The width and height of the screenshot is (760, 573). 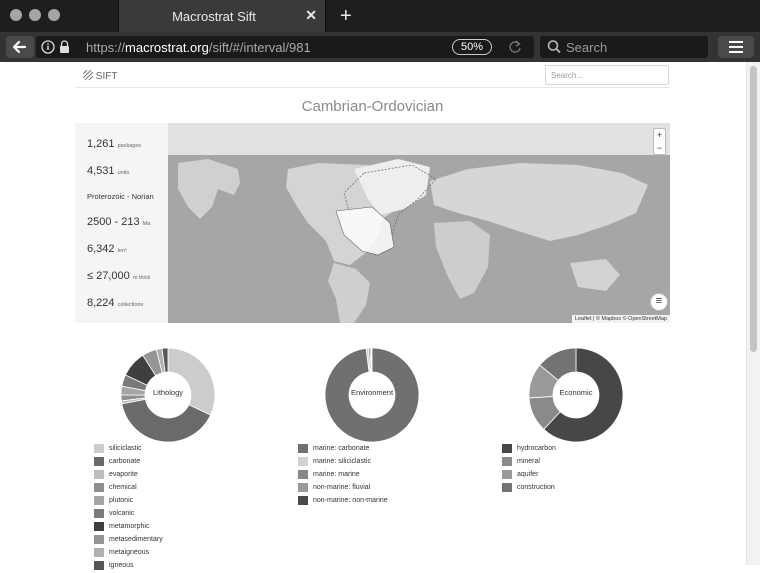 I want to click on donut-slice-non-marine-non-marine, so click(x=372, y=360).